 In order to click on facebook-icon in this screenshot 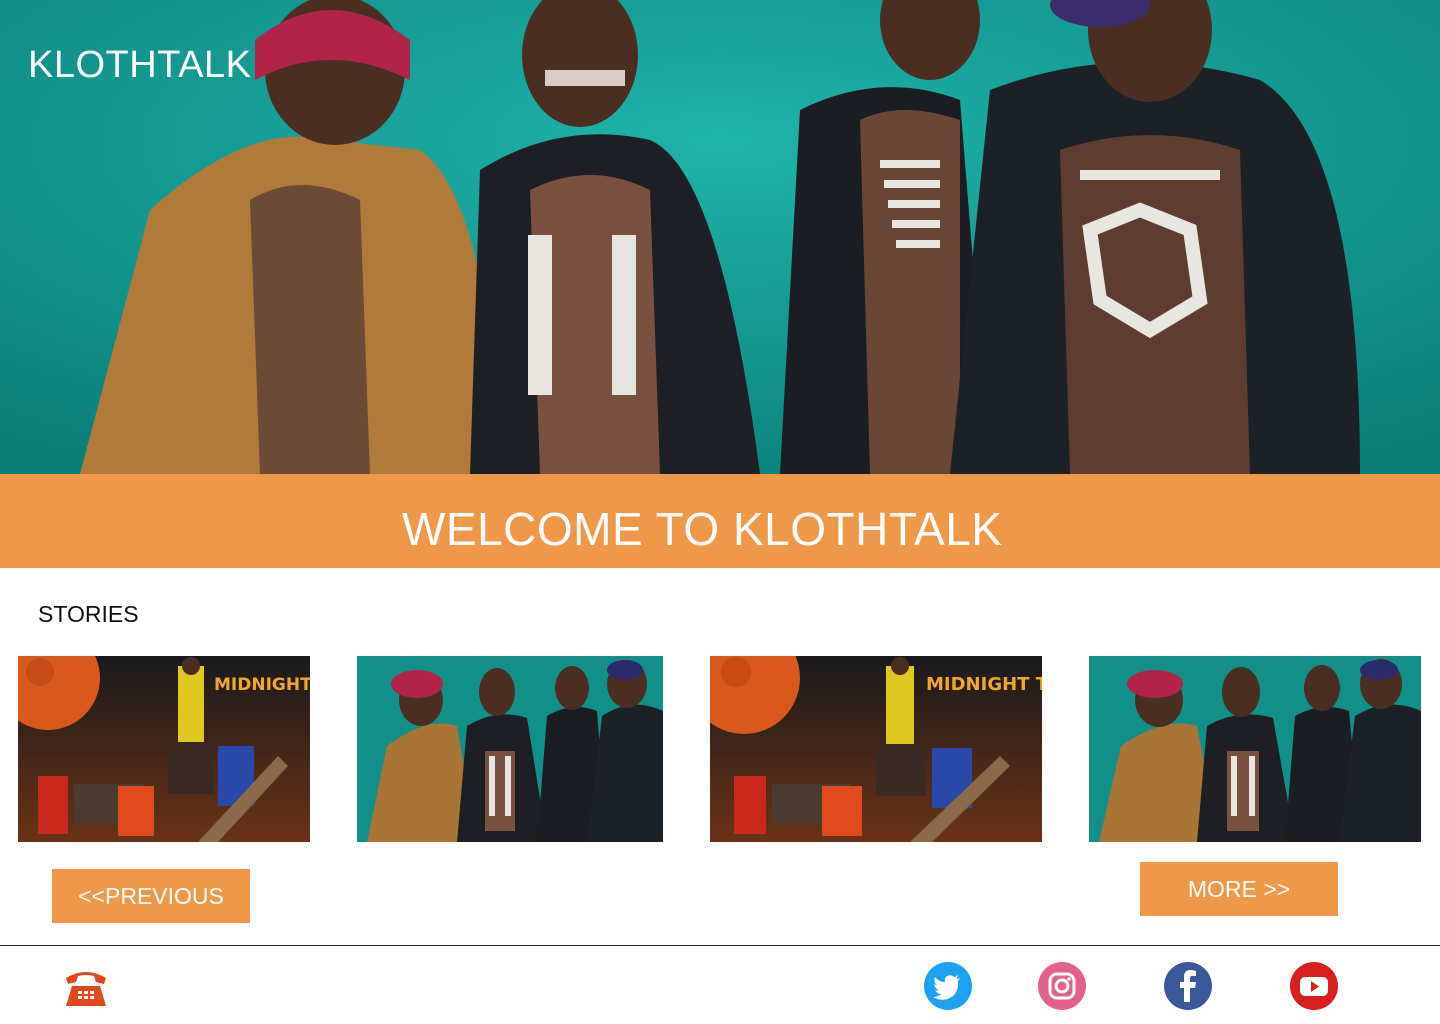, I will do `click(1188, 986)`.